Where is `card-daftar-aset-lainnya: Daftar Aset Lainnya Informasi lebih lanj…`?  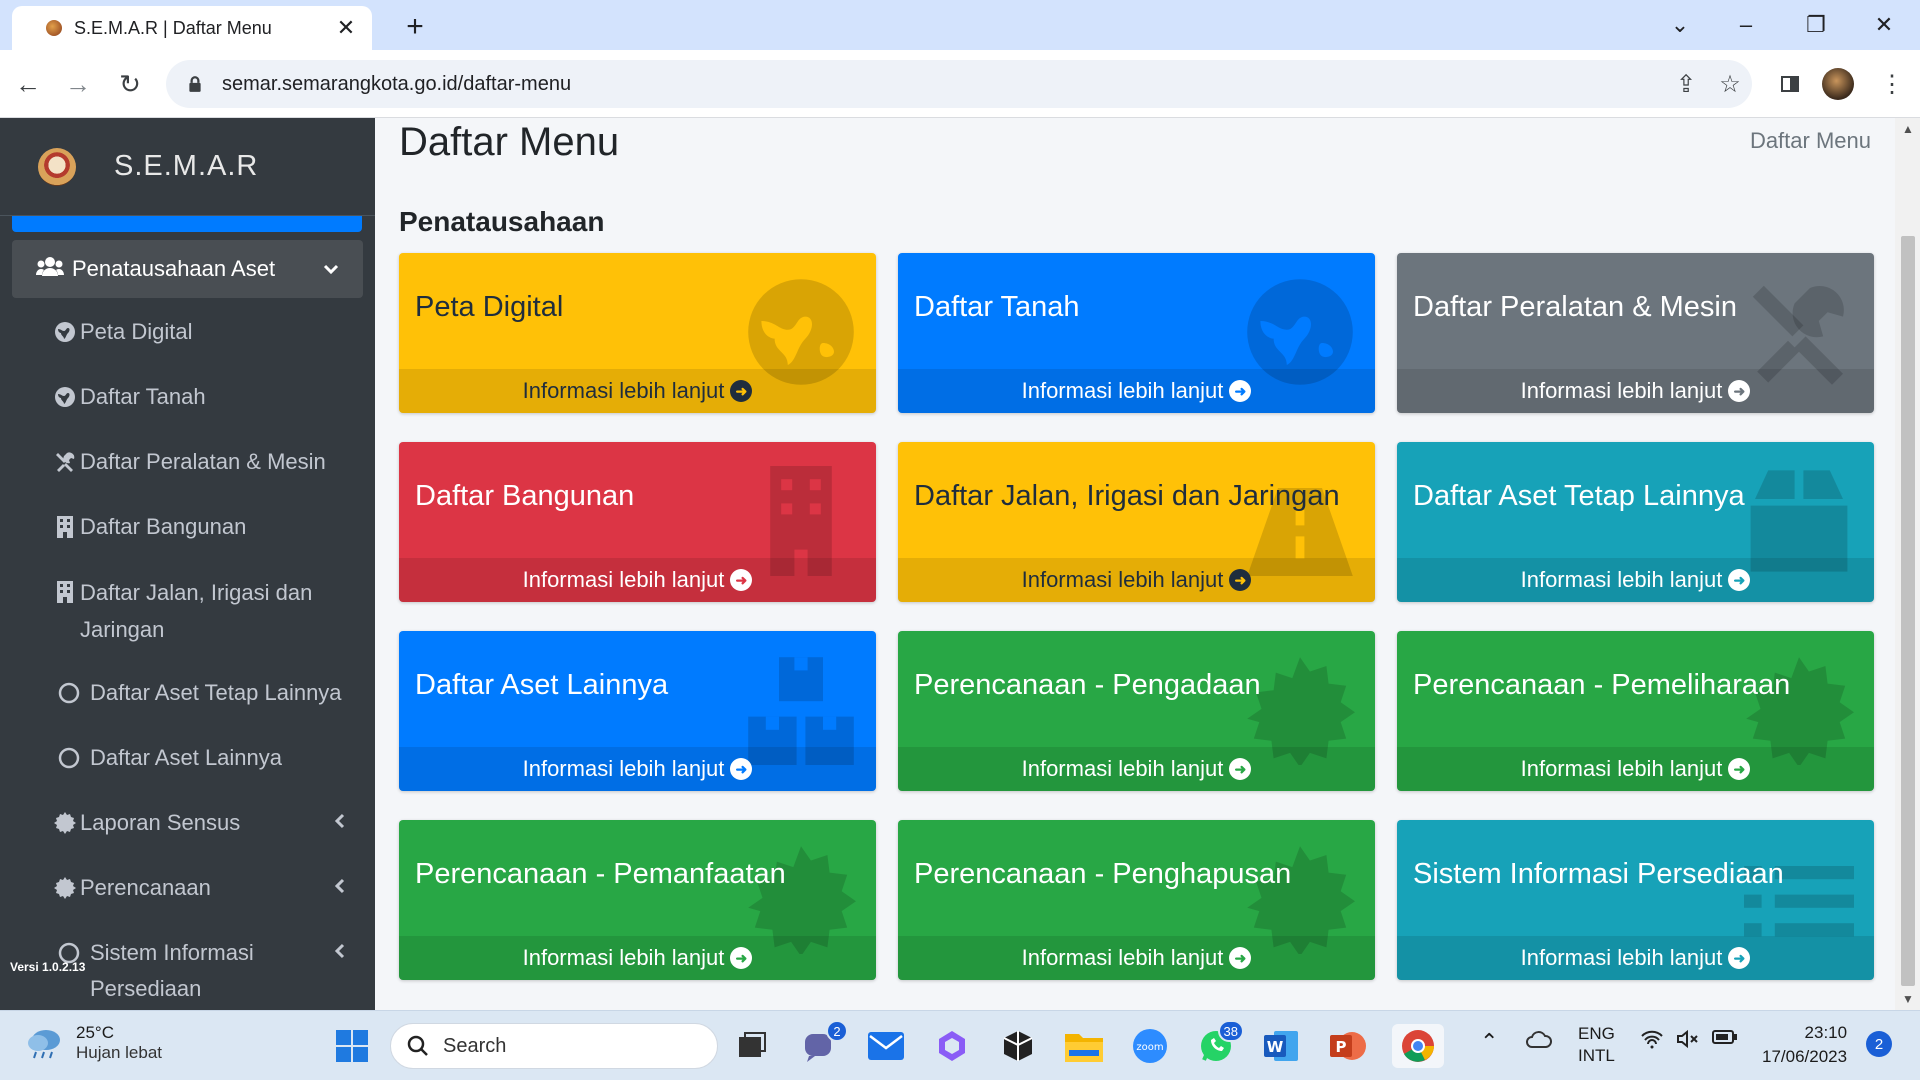 card-daftar-aset-lainnya: Daftar Aset Lainnya Informasi lebih lanj… is located at coordinates (637, 711).